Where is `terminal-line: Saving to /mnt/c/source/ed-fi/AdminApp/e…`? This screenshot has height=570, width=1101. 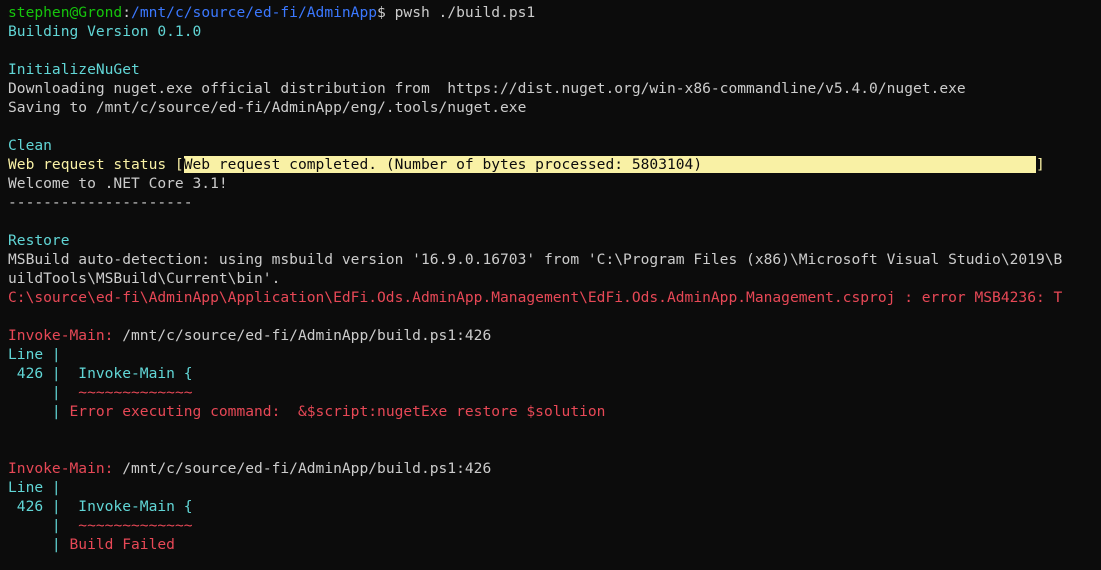 terminal-line: Saving to /mnt/c/source/ed-fi/AdminApp/e… is located at coordinates (554, 107).